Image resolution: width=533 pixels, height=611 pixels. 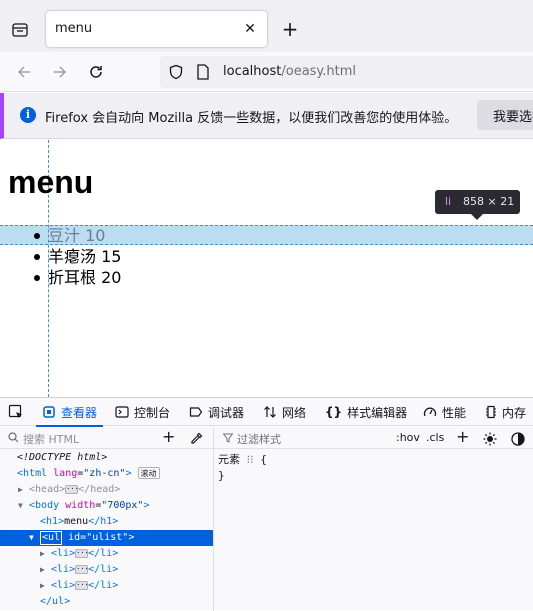 What do you see at coordinates (168, 437) in the screenshot?
I see `add-node-button: +` at bounding box center [168, 437].